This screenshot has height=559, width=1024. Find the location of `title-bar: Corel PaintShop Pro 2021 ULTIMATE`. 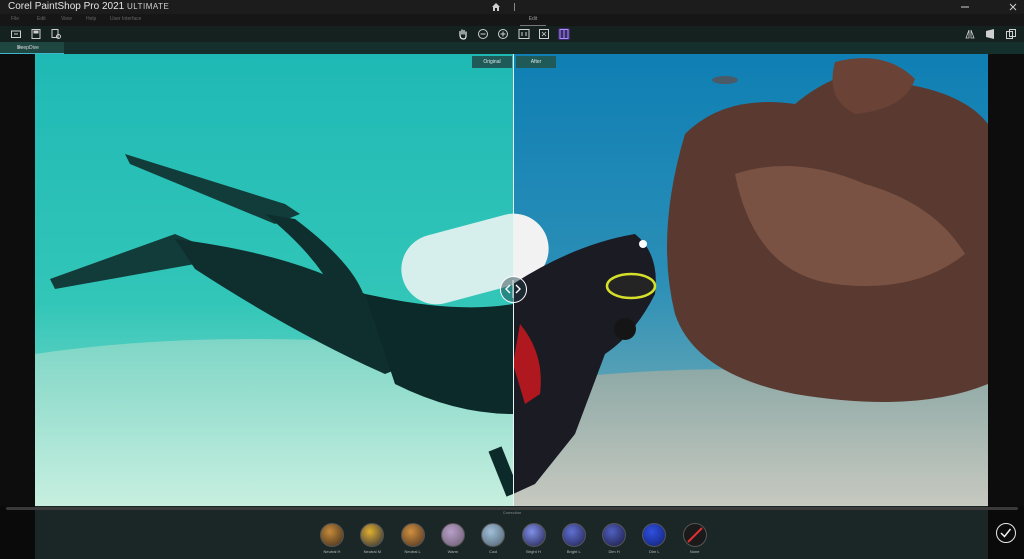

title-bar: Corel PaintShop Pro 2021 ULTIMATE is located at coordinates (512, 7).